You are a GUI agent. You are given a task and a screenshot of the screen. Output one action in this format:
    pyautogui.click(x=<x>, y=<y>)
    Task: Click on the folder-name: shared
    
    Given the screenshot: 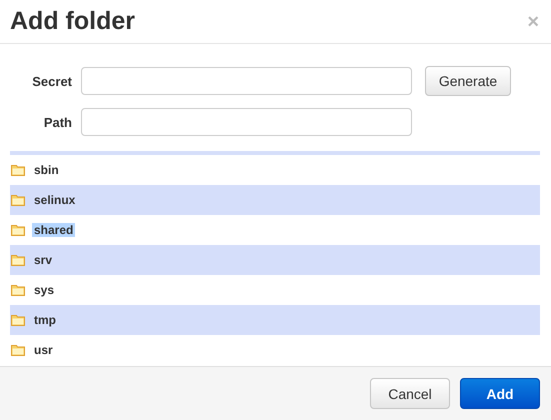 What is the action you would take?
    pyautogui.click(x=54, y=230)
    